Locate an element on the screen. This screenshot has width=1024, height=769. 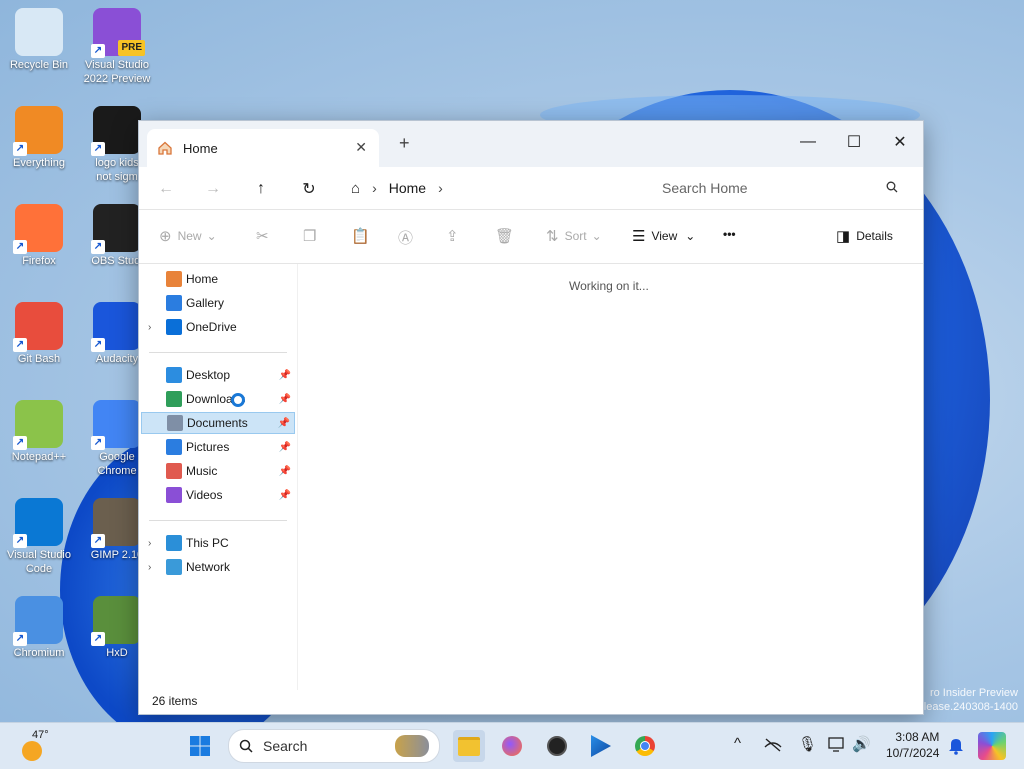
desktop-icon: ↗ Notepad++ is located at coordinates (39, 430).